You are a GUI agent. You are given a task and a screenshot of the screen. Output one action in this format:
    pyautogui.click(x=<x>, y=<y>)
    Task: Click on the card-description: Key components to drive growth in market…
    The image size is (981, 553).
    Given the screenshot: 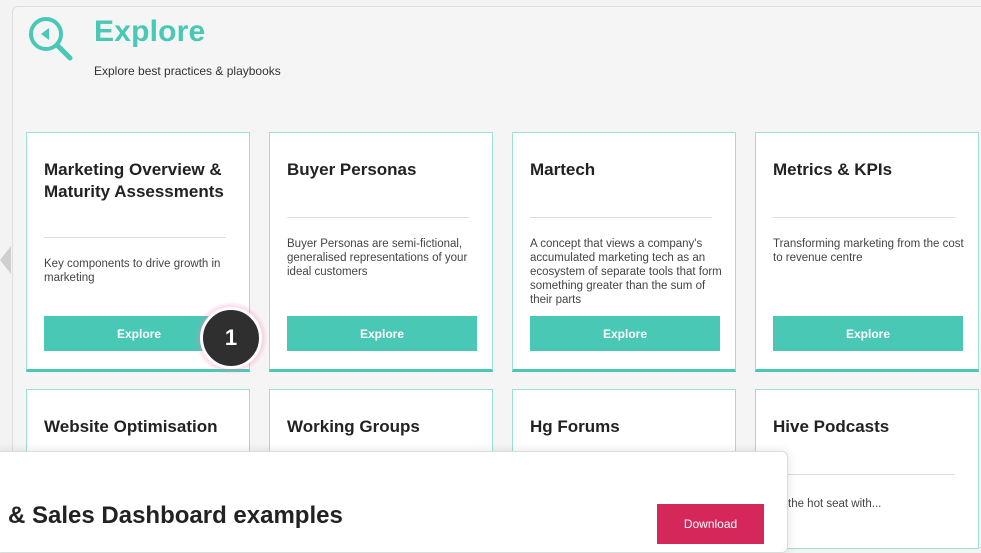 What is the action you would take?
    pyautogui.click(x=132, y=271)
    